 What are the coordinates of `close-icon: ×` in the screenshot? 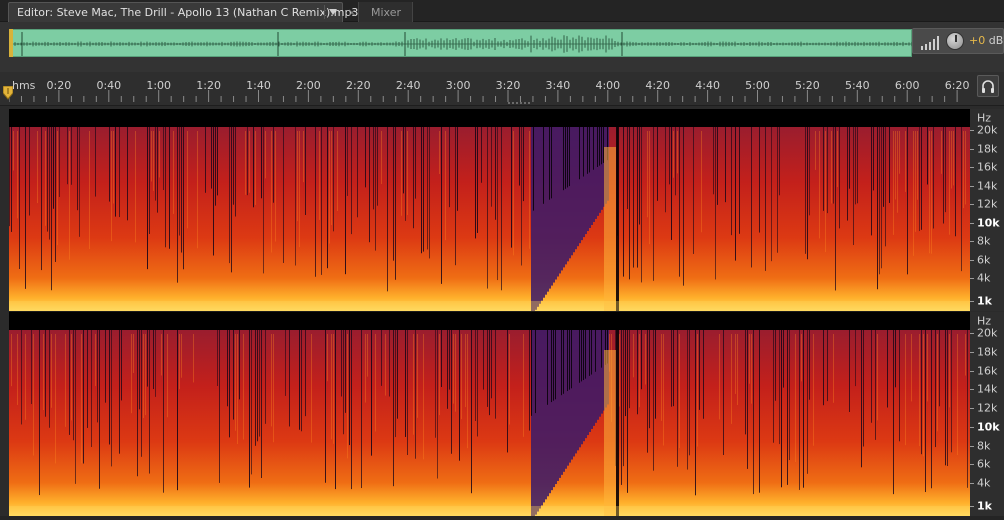 It's located at (352, 12).